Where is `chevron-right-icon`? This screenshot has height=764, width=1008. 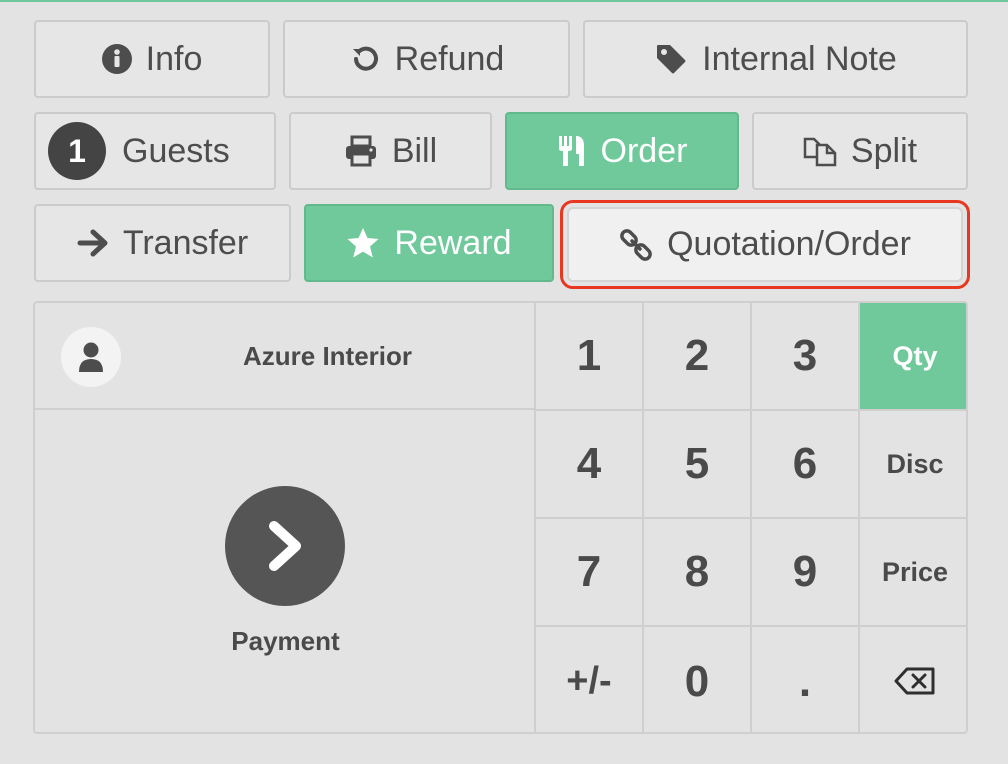 chevron-right-icon is located at coordinates (285, 546).